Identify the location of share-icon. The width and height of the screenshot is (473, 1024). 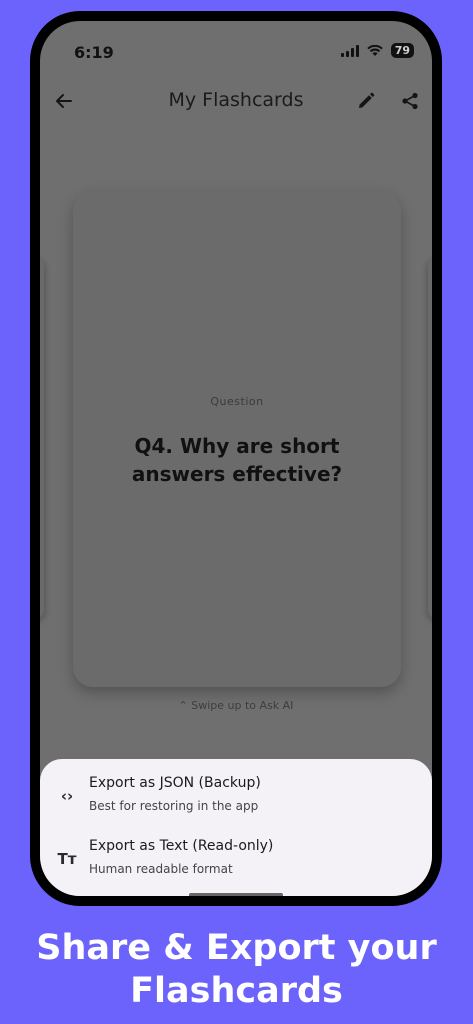
(410, 101).